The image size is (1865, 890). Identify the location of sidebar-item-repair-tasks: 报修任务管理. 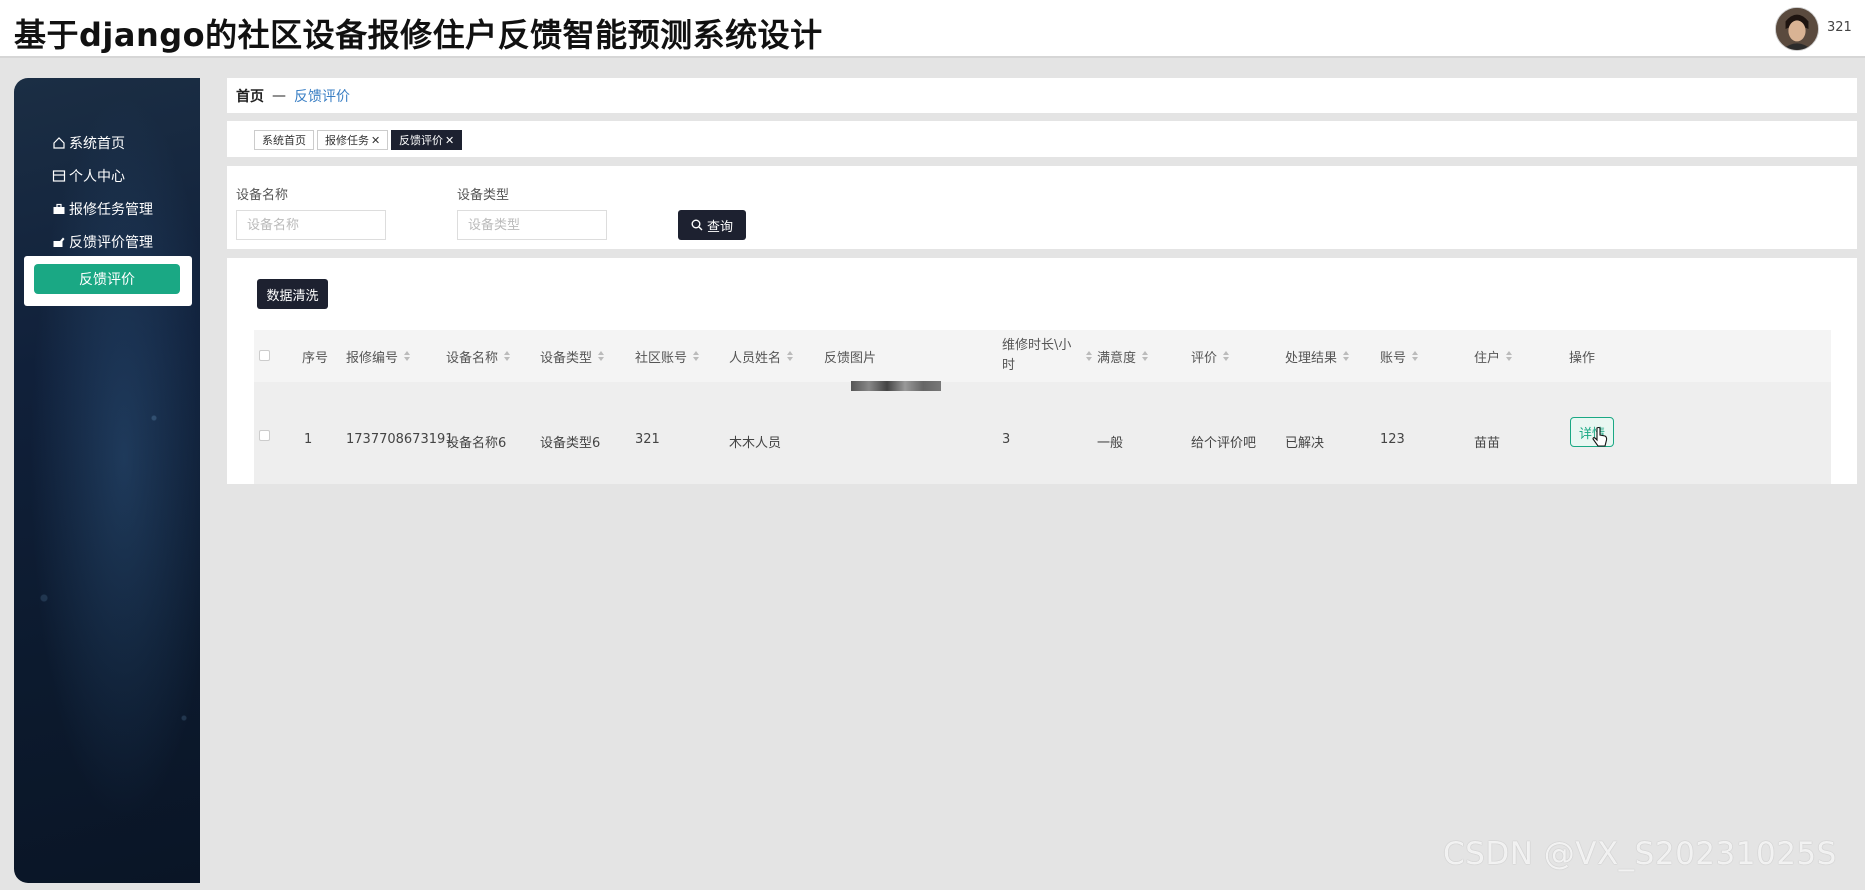
(102, 209).